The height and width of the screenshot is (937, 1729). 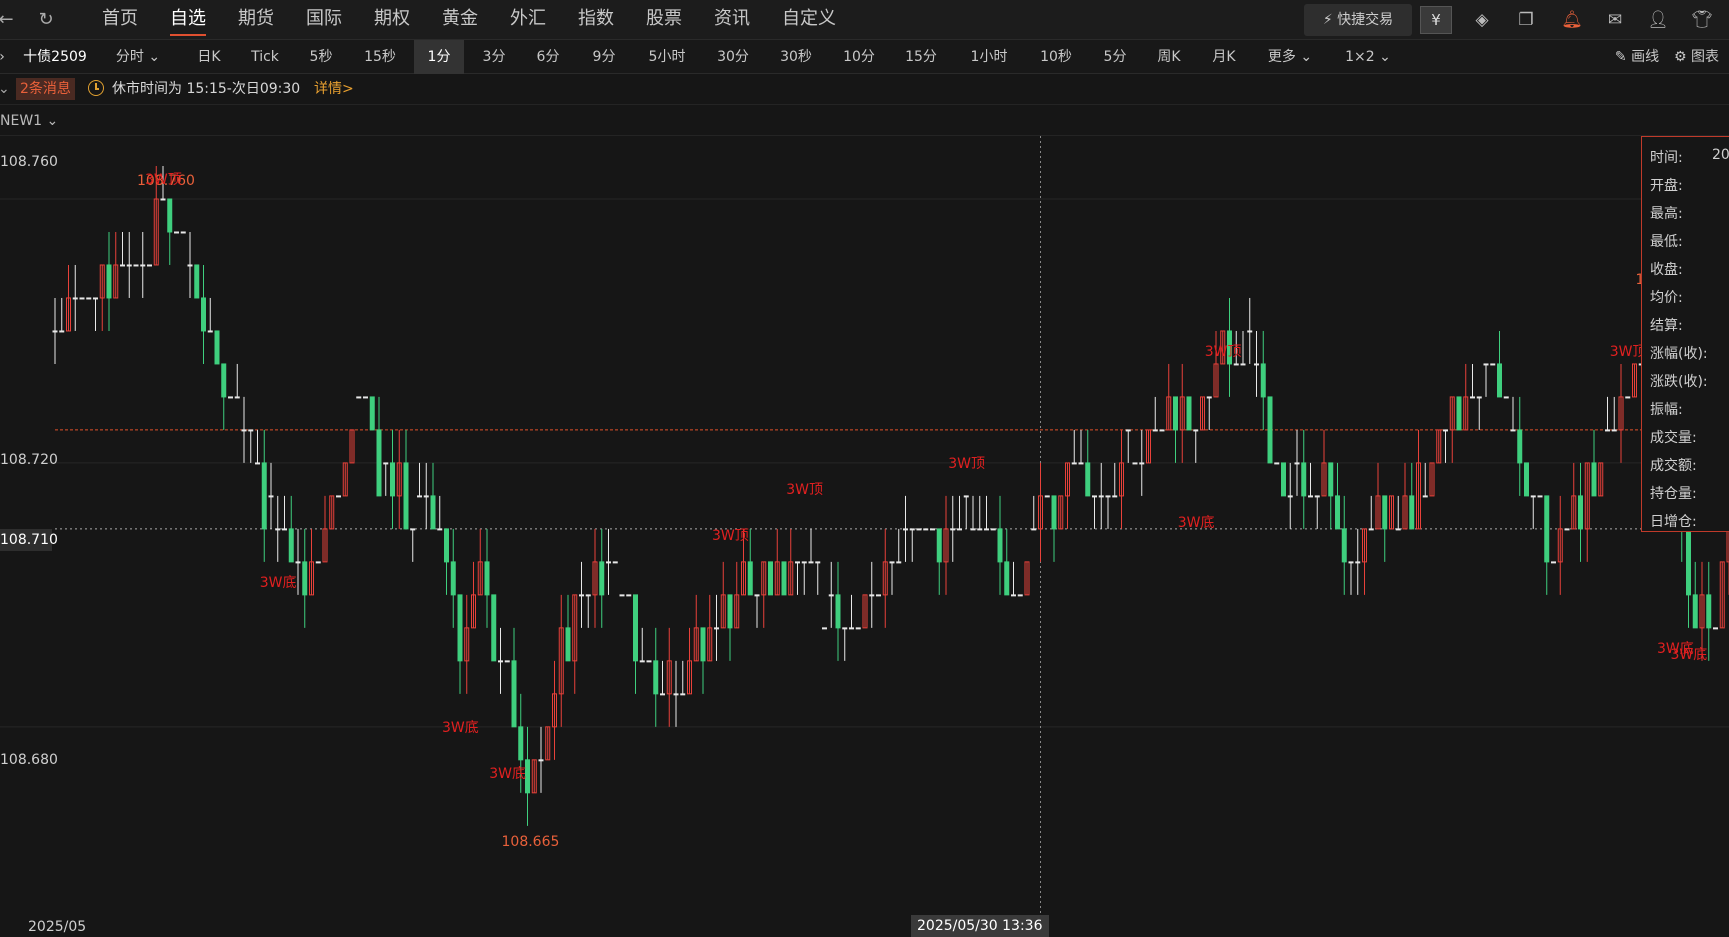 I want to click on pencil-icon: ✎, so click(x=1620, y=57).